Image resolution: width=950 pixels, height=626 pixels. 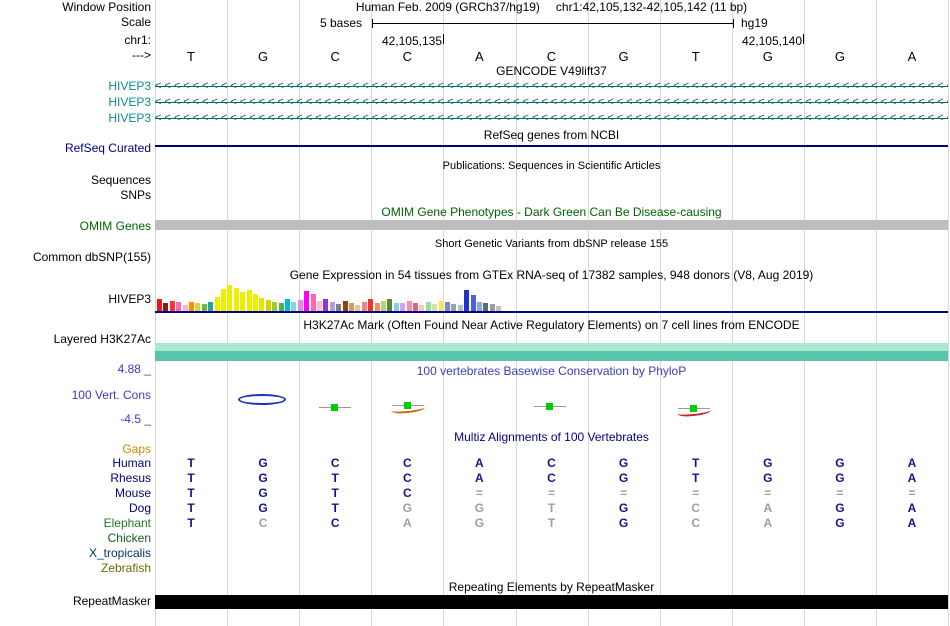 What do you see at coordinates (75, 226) in the screenshot?
I see `track-label-omim-genes: OMIM Genes` at bounding box center [75, 226].